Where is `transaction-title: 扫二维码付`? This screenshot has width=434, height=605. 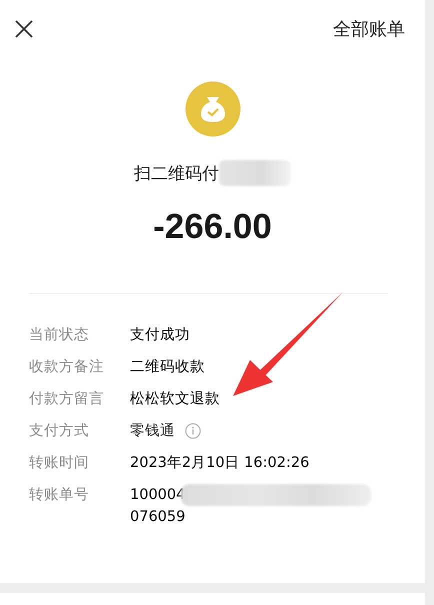 transaction-title: 扫二维码付 is located at coordinates (176, 173).